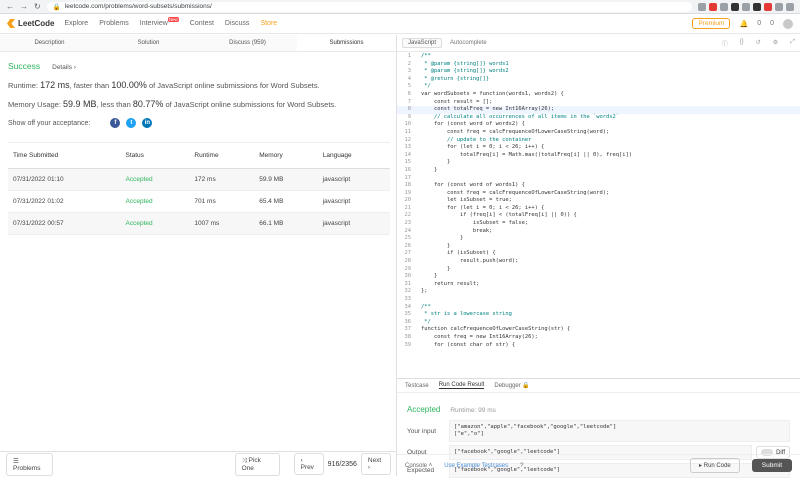 The width and height of the screenshot is (800, 487). I want to click on nav-explore: Explore, so click(76, 23).